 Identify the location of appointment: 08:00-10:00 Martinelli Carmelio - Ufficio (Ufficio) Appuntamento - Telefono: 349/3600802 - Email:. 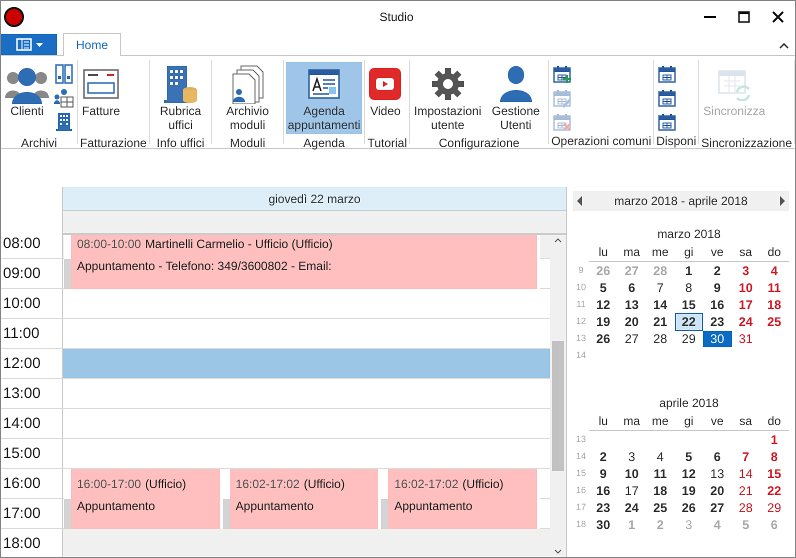
(302, 262).